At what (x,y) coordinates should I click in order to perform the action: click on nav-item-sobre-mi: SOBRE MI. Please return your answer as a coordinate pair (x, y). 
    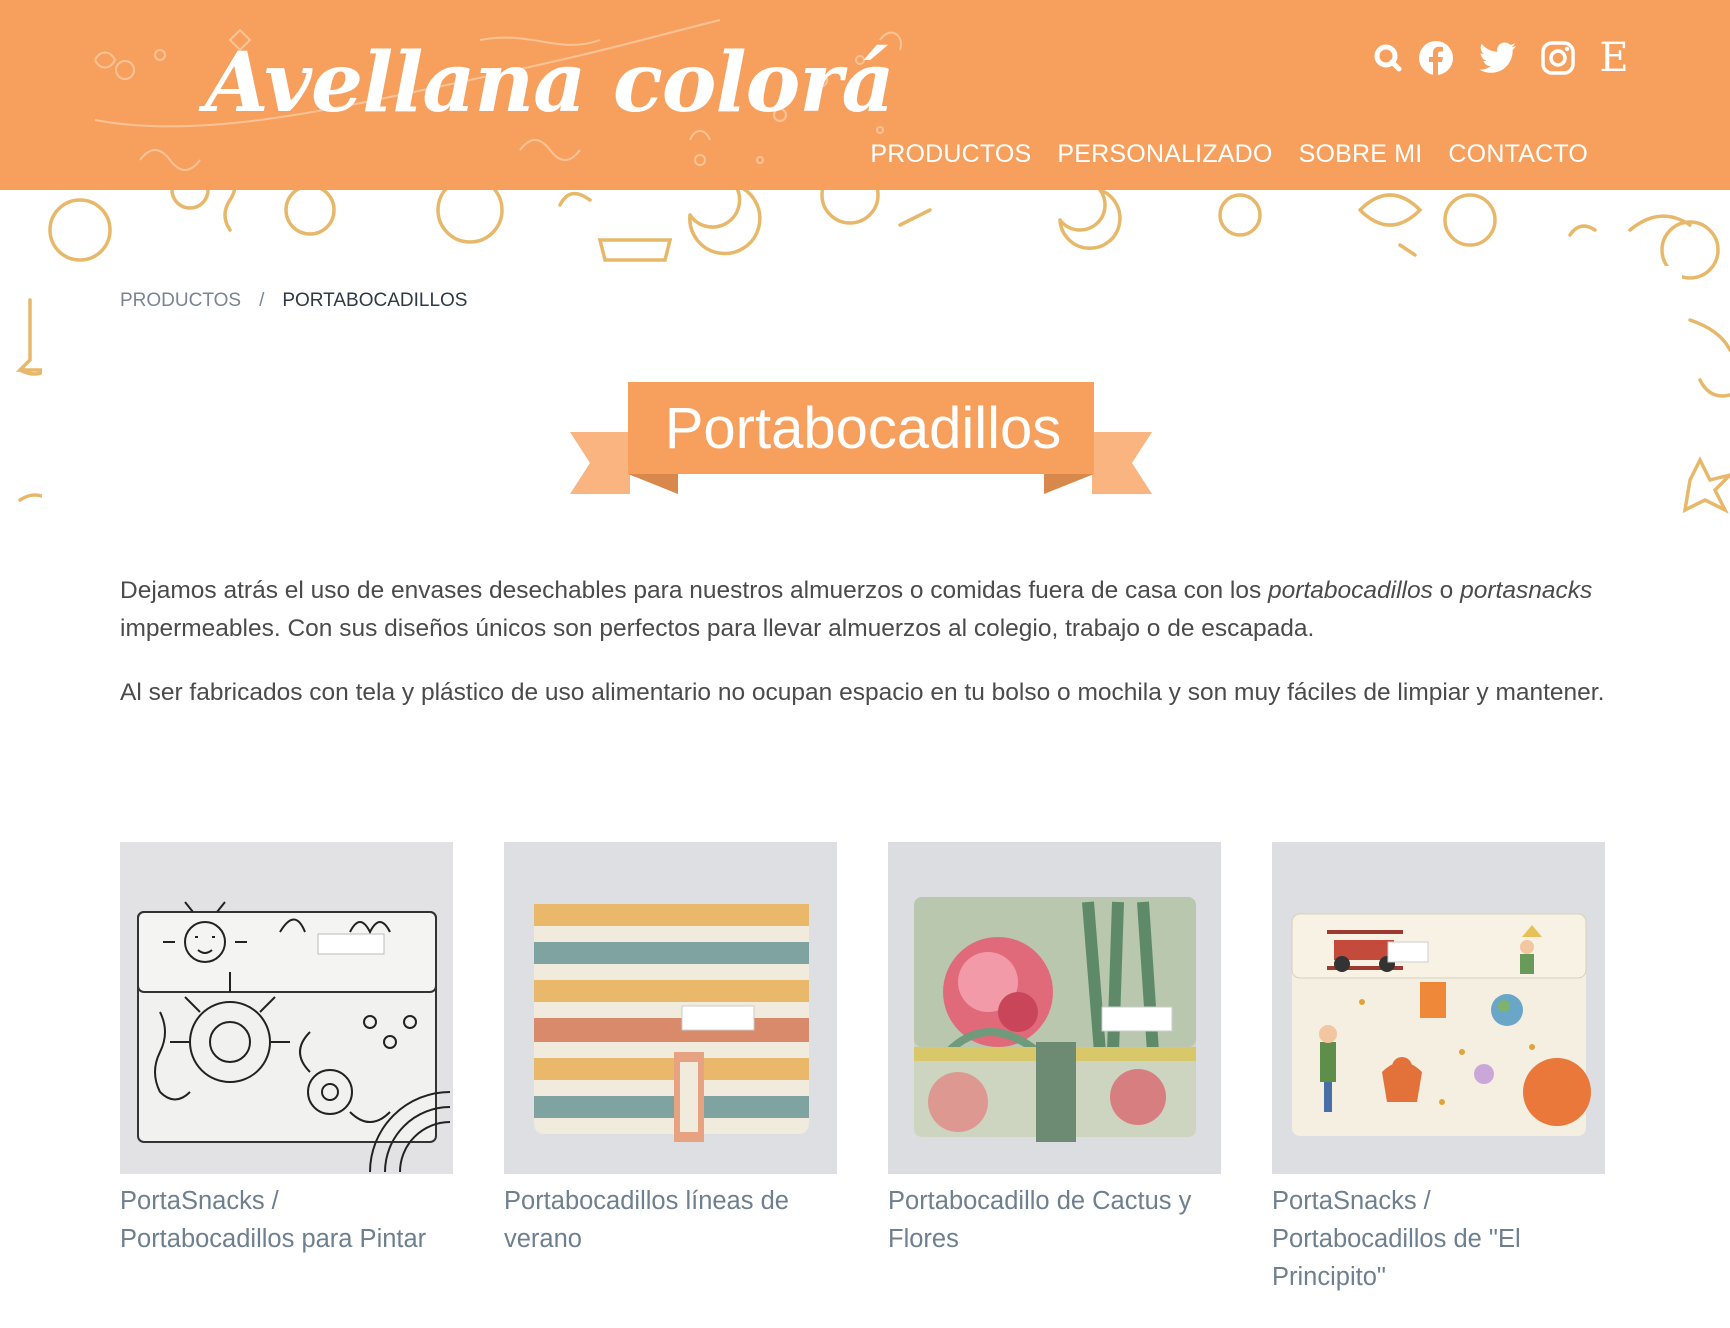
    Looking at the image, I should click on (1361, 154).